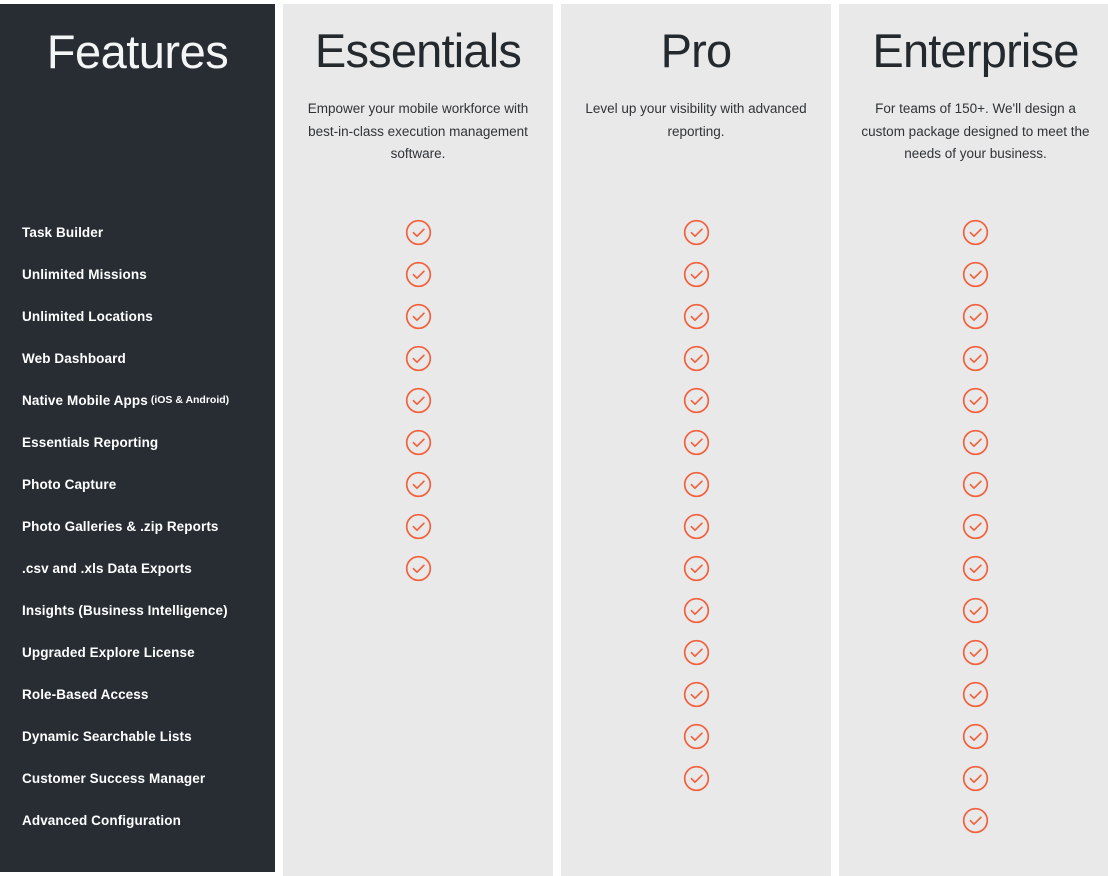  I want to click on feature-row: Advanced Configuration, so click(137, 820).